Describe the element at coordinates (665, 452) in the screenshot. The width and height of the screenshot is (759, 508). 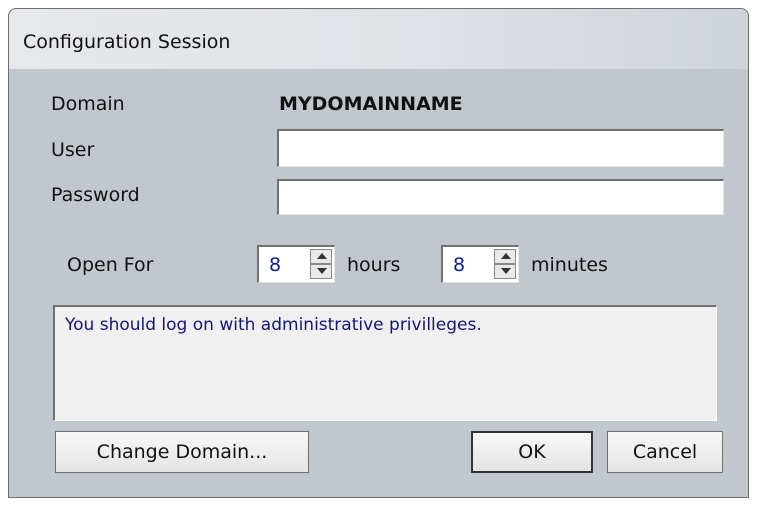
I see `cancel-button: Cancel` at that location.